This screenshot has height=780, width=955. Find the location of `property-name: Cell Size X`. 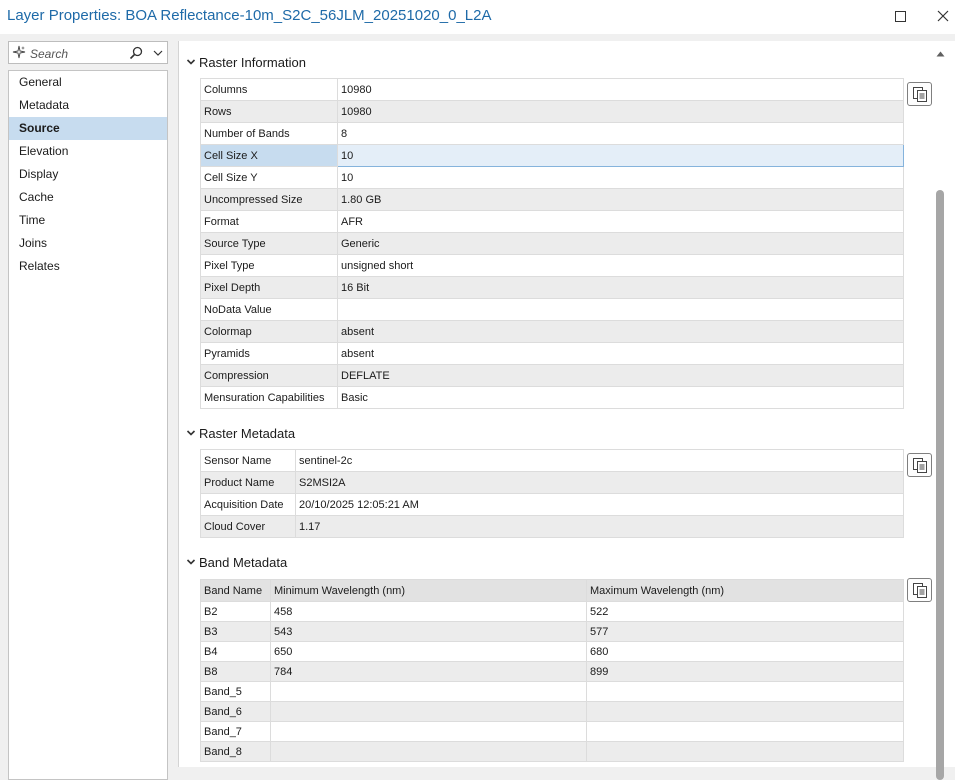

property-name: Cell Size X is located at coordinates (269, 155).